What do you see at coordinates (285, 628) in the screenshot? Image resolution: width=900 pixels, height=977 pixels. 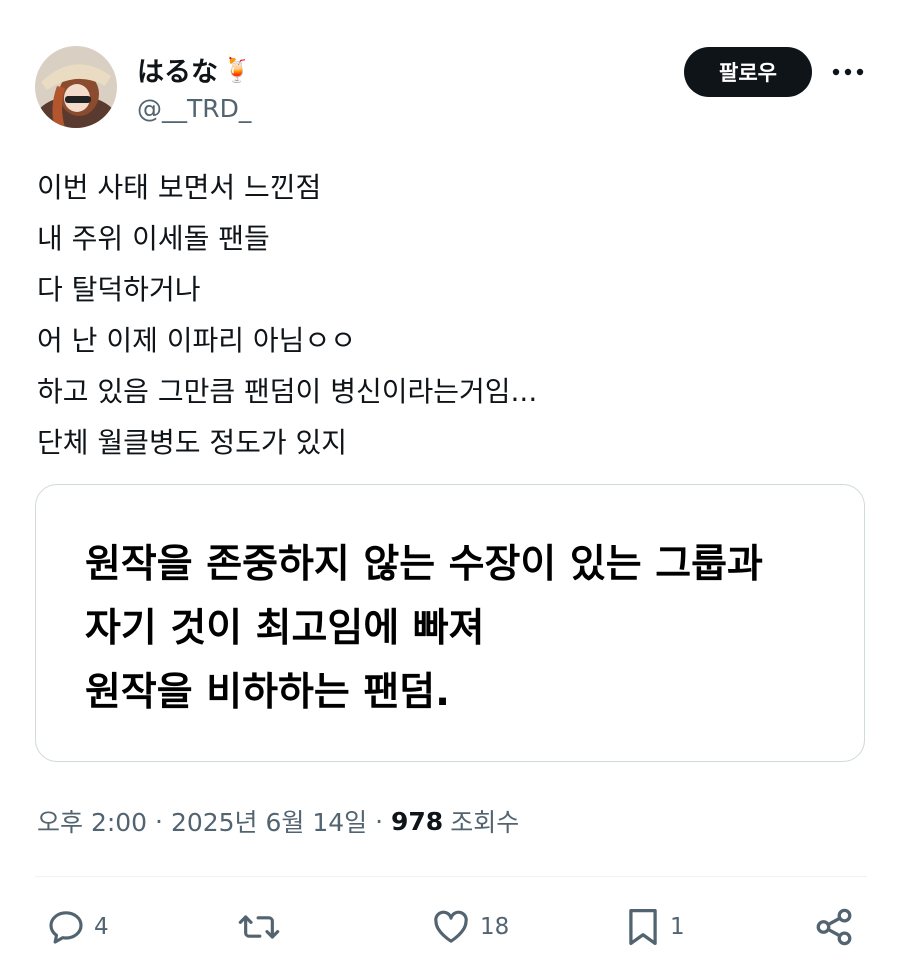 I see `image-text-line: 자기 것이 최고임에 빠져` at bounding box center [285, 628].